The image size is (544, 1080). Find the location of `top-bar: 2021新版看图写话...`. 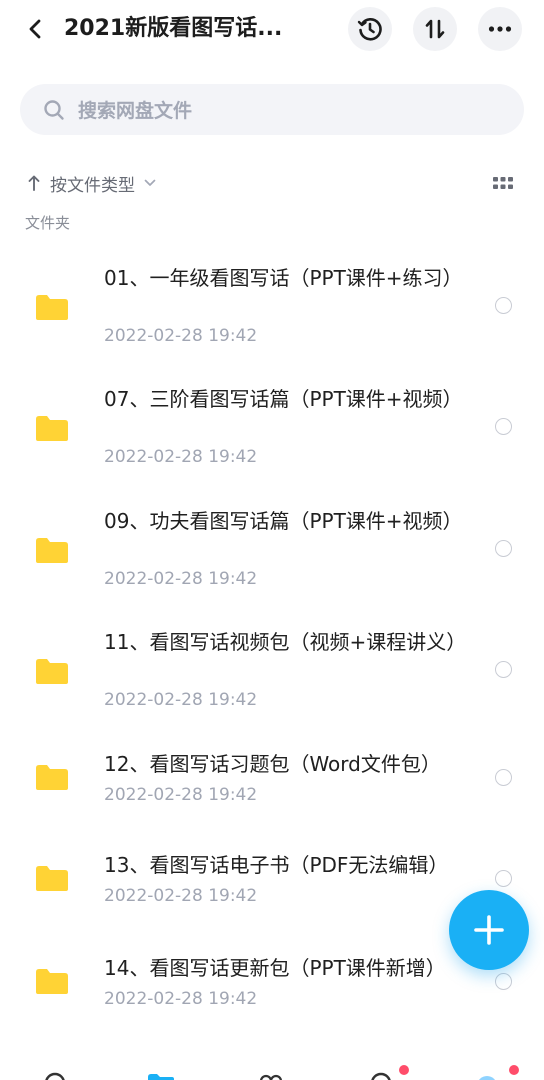

top-bar: 2021新版看图写话... is located at coordinates (272, 30).